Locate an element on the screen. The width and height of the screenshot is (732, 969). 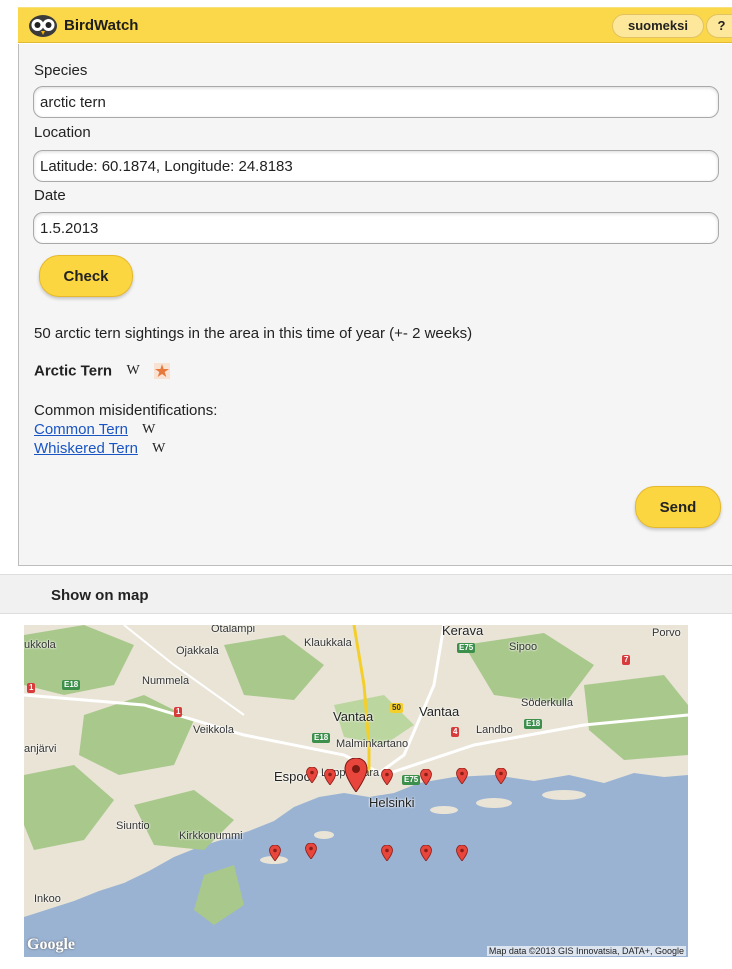
road-shield: 50 is located at coordinates (396, 708).